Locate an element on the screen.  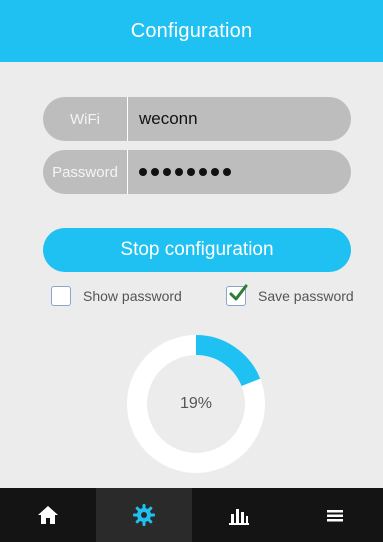
password-label: Password is located at coordinates (85, 172).